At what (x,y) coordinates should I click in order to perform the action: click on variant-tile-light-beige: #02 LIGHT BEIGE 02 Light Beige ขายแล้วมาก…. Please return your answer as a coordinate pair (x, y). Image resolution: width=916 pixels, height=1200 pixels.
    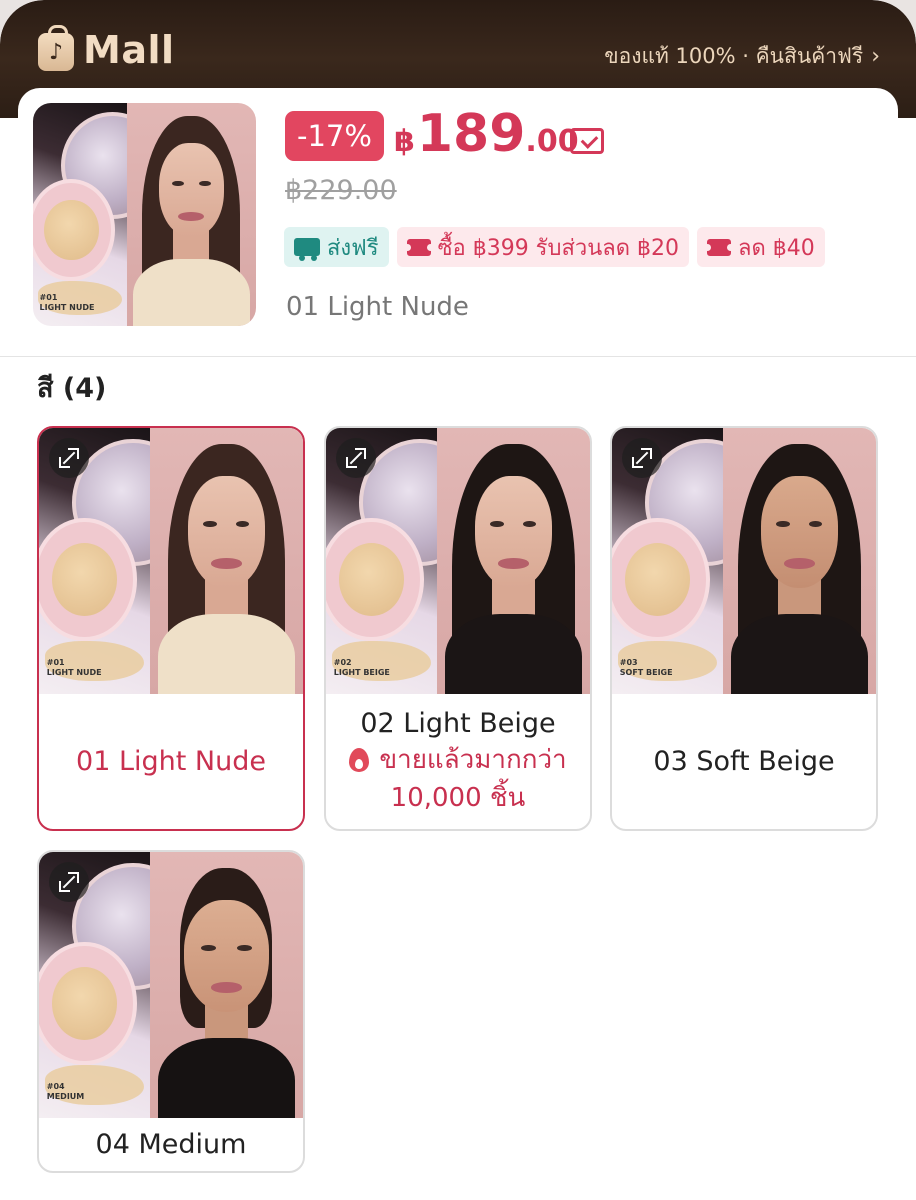
    Looking at the image, I should click on (458, 628).